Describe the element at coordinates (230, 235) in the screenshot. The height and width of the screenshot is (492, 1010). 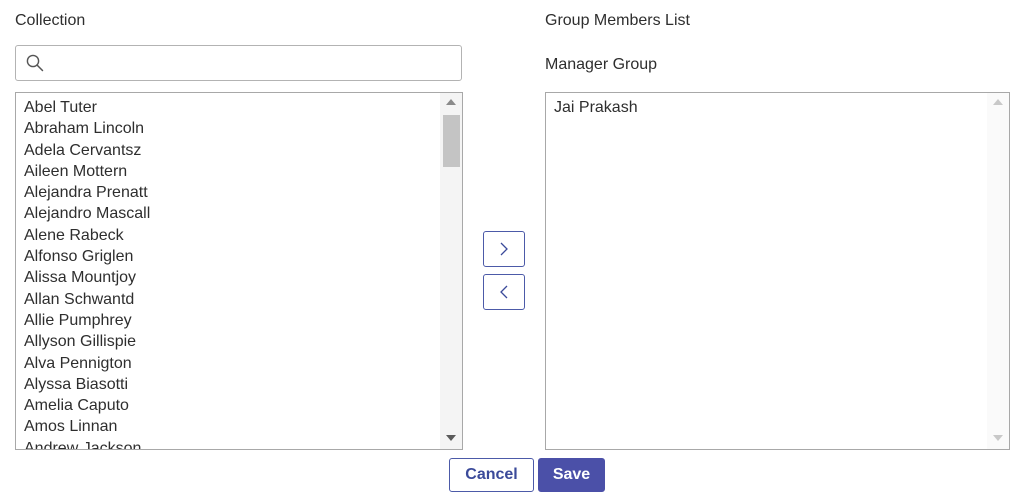
I see `list-item: Alene Rabeck` at that location.